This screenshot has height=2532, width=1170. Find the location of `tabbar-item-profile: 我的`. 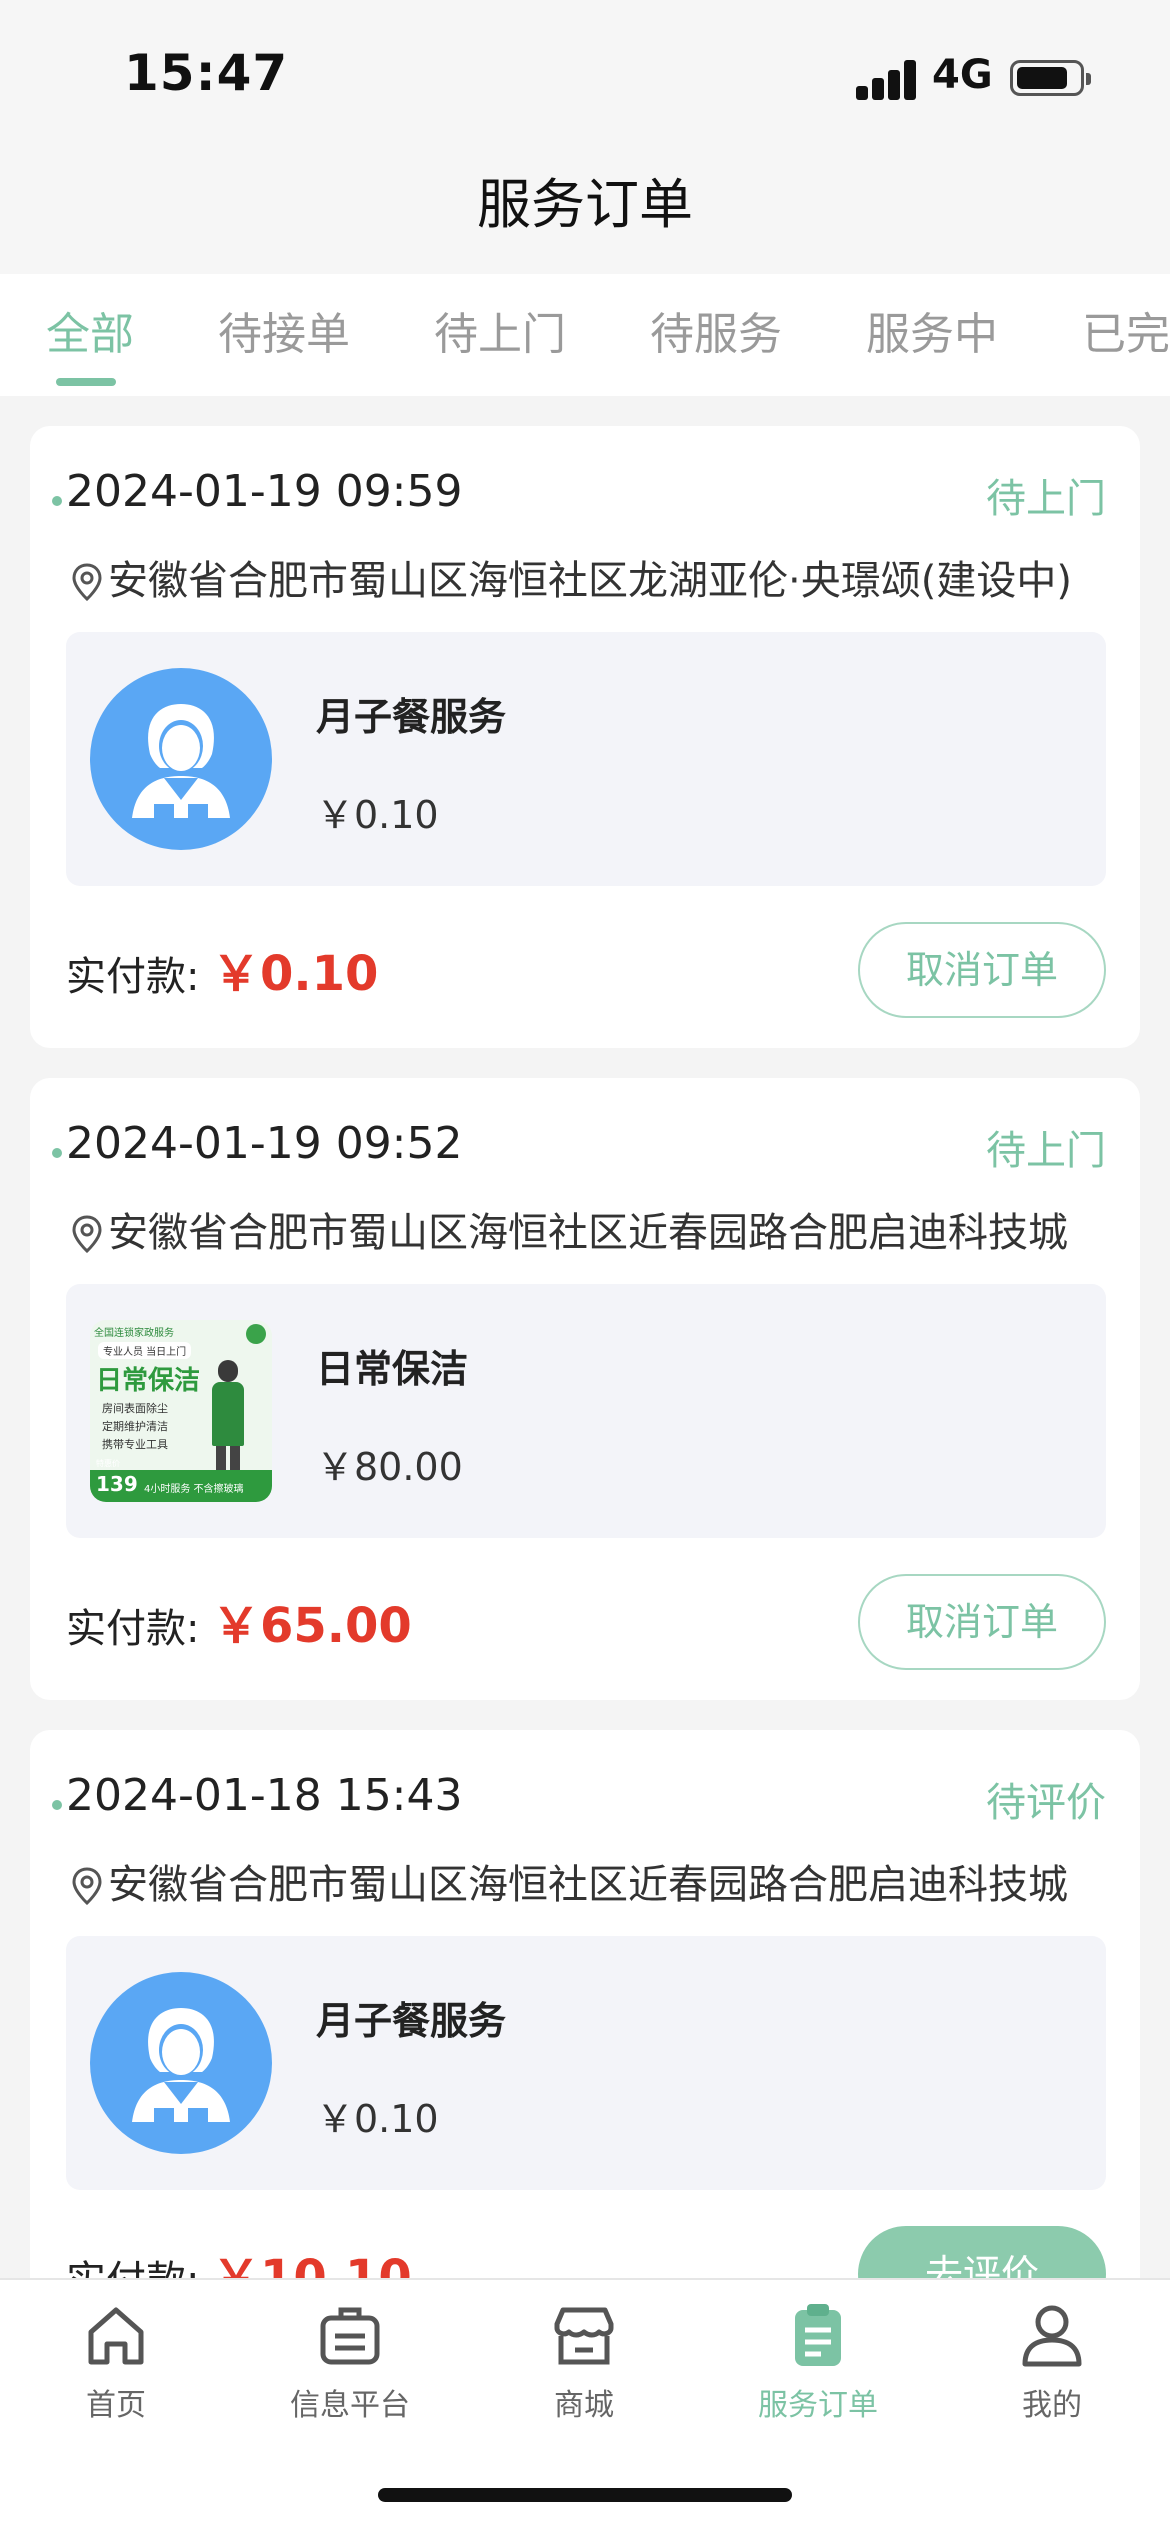

tabbar-item-profile: 我的 is located at coordinates (1052, 2362).